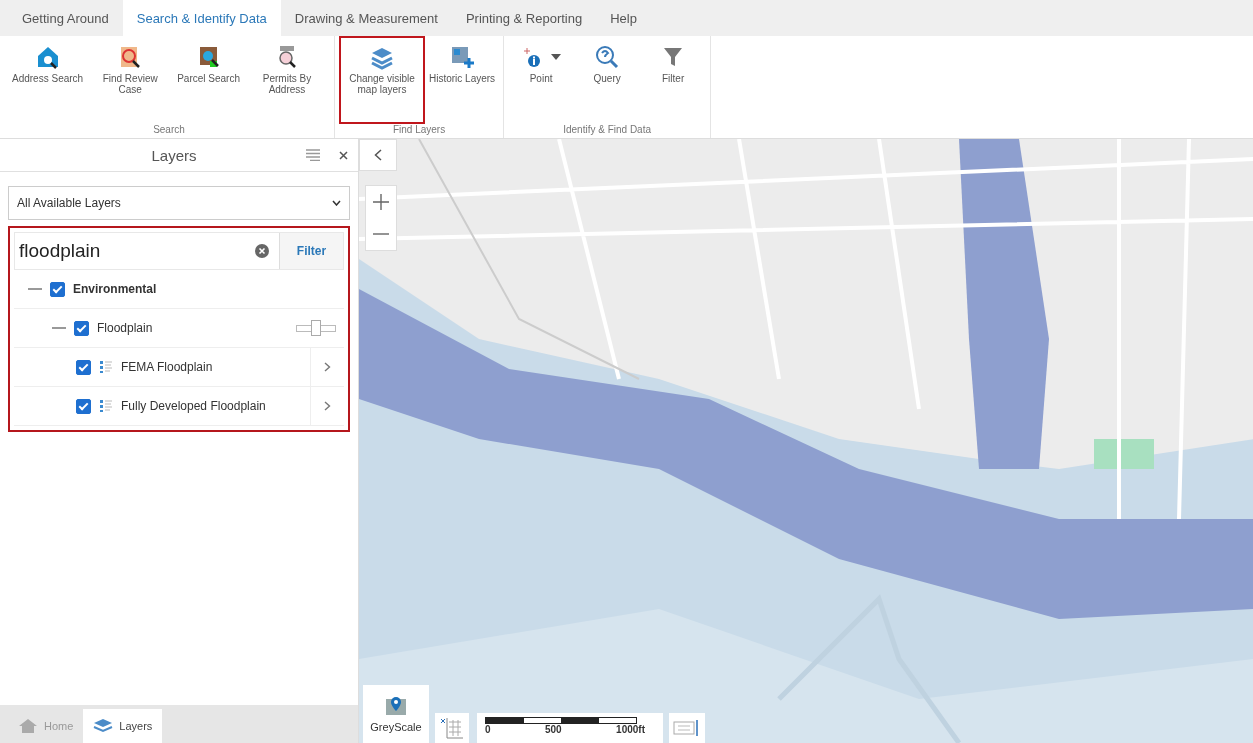 The width and height of the screenshot is (1253, 743). Describe the element at coordinates (556, 57) in the screenshot. I see `caret-icon` at that location.